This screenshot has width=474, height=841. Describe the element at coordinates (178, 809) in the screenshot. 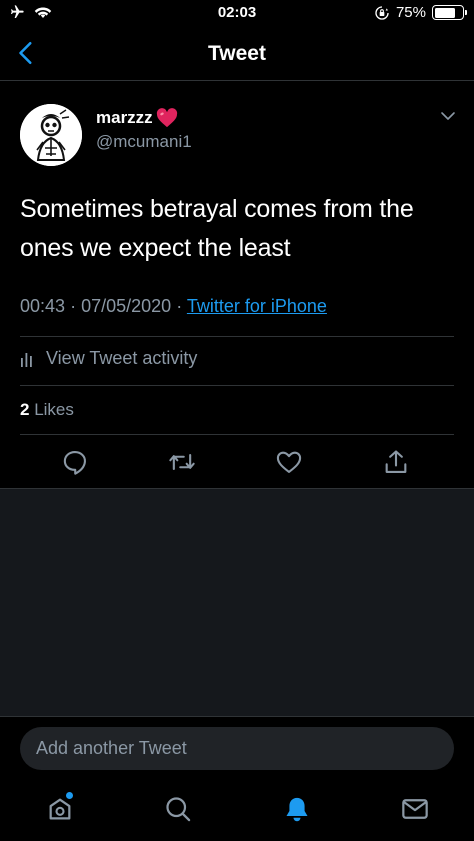

I see `search-icon` at that location.